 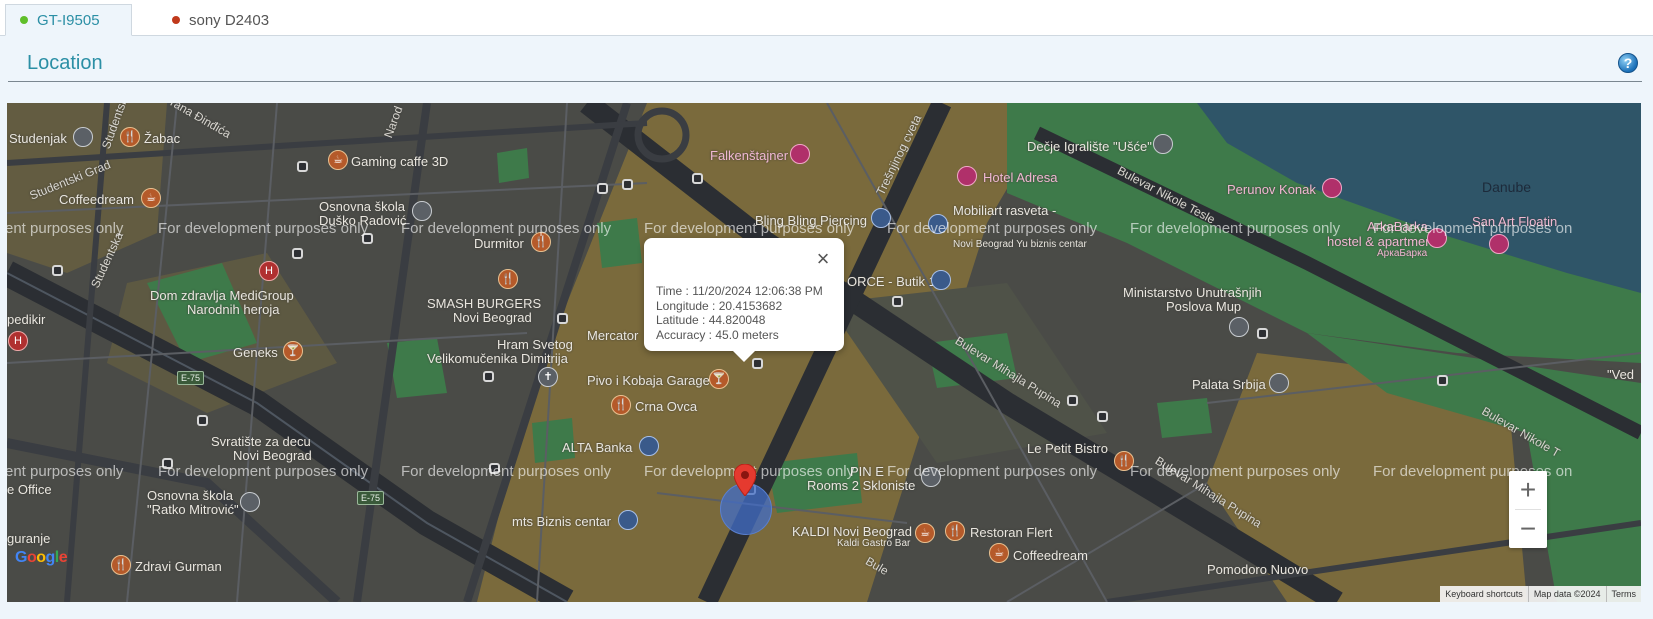 I want to click on tab-label: GT-I9505, so click(x=68, y=20).